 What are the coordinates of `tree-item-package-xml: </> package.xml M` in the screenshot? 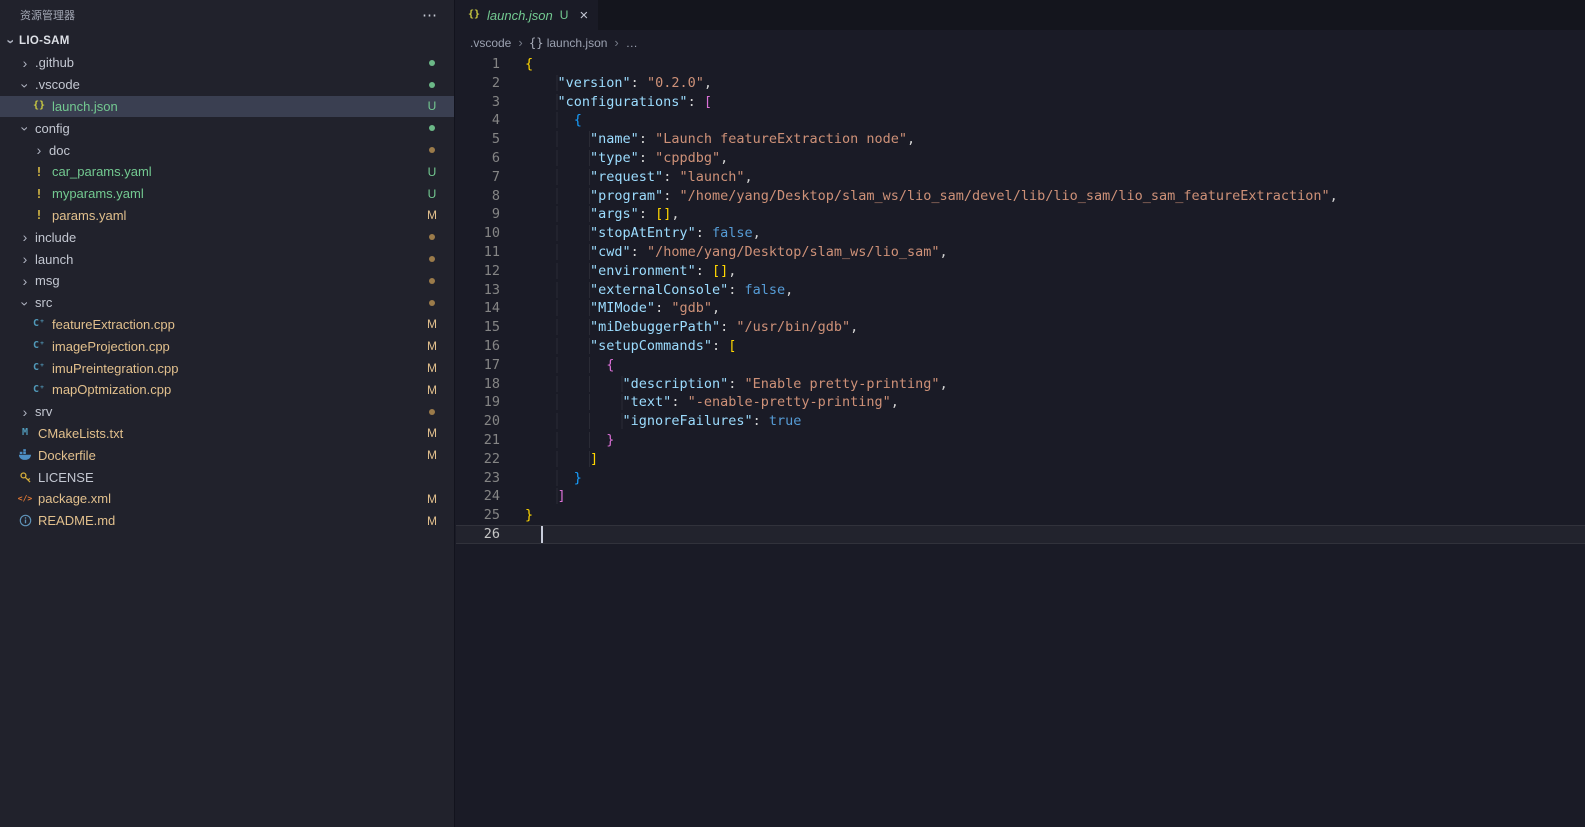 It's located at (227, 499).